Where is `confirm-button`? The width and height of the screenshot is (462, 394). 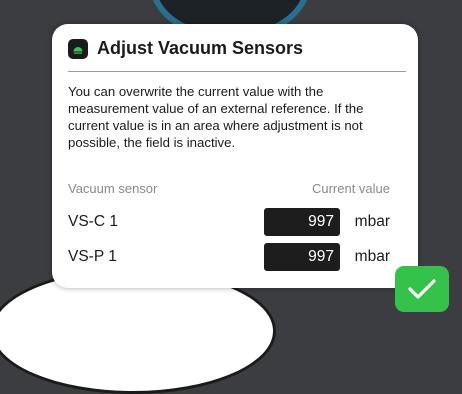 confirm-button is located at coordinates (422, 289).